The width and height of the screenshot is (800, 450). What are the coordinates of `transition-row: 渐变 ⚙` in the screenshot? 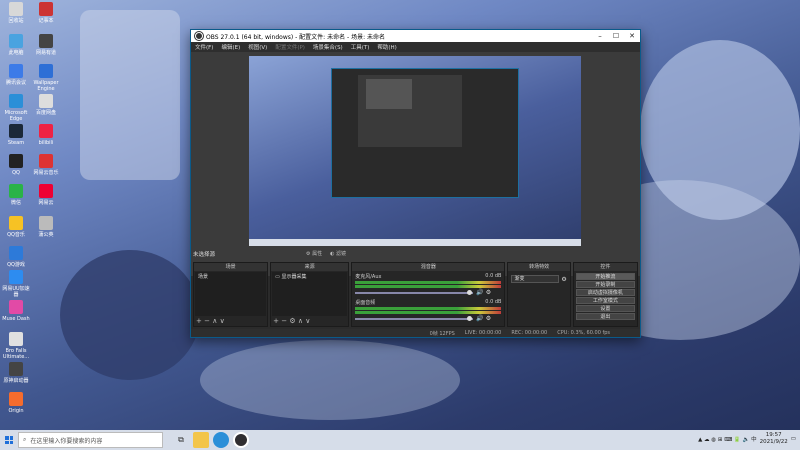 It's located at (539, 279).